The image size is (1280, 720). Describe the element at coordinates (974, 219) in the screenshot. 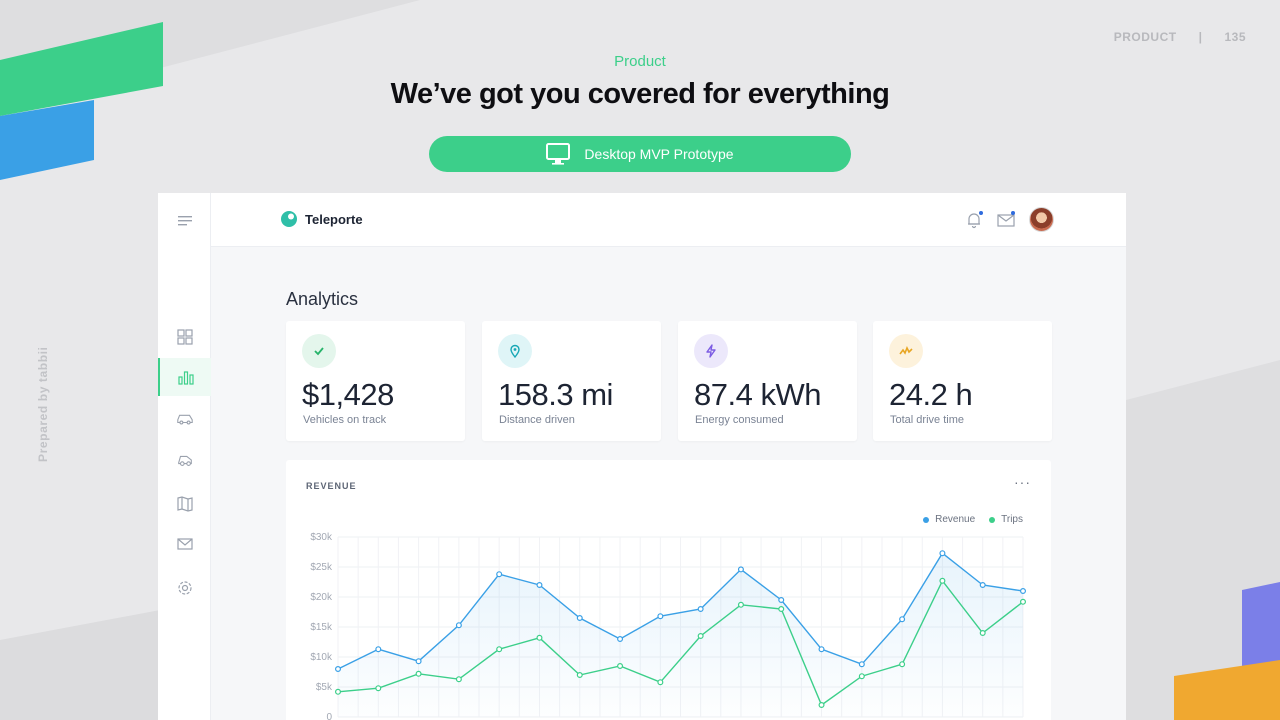

I see `notifications-button` at that location.